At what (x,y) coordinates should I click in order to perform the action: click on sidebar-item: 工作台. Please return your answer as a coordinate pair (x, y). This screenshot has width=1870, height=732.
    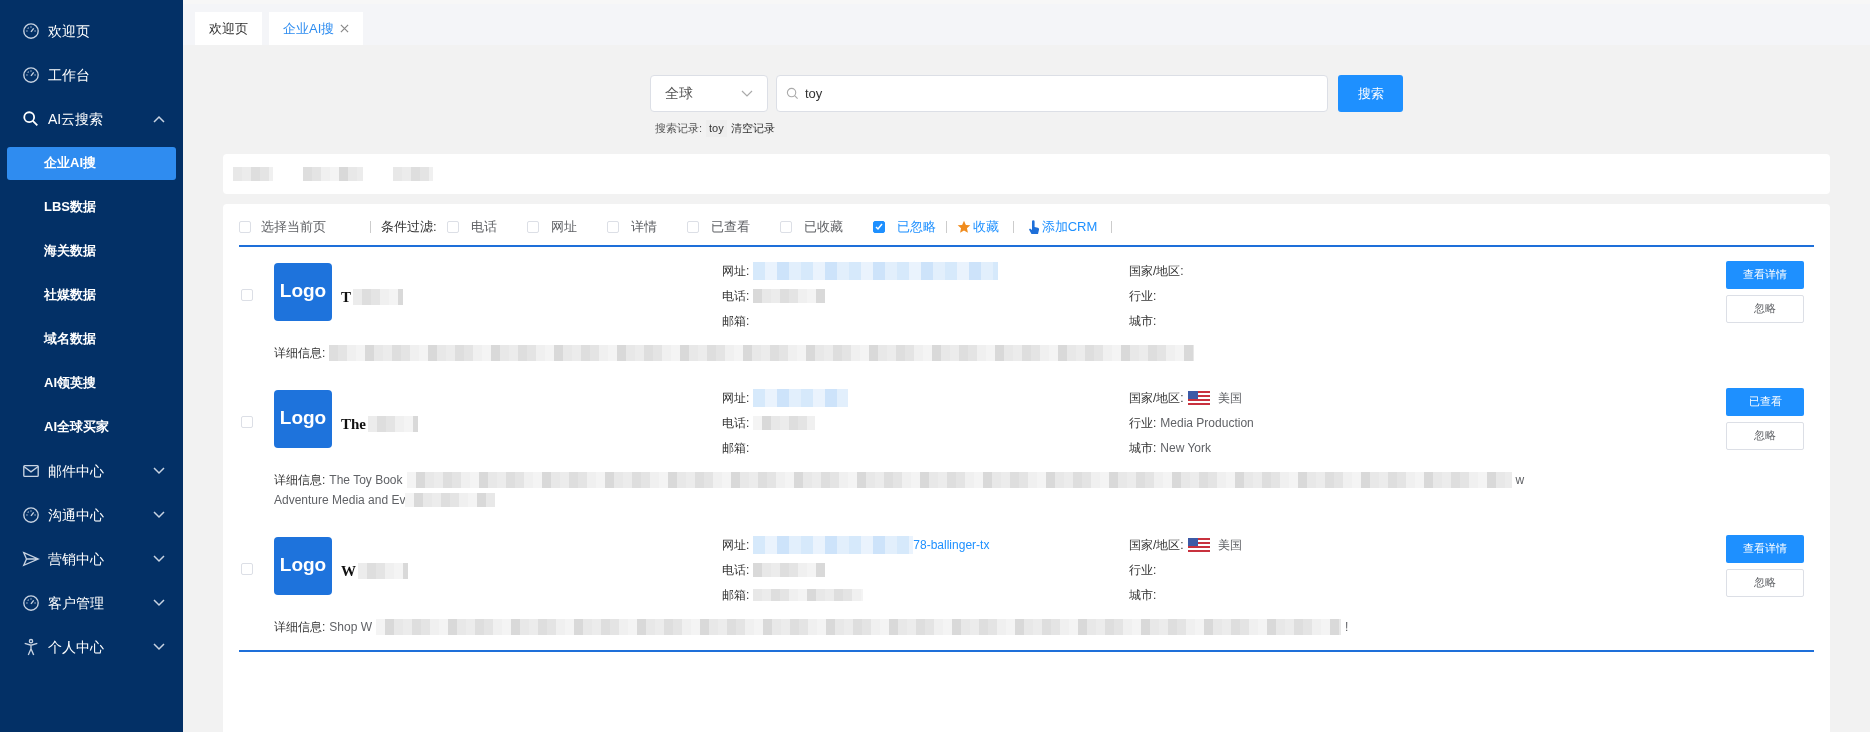
    Looking at the image, I should click on (91, 75).